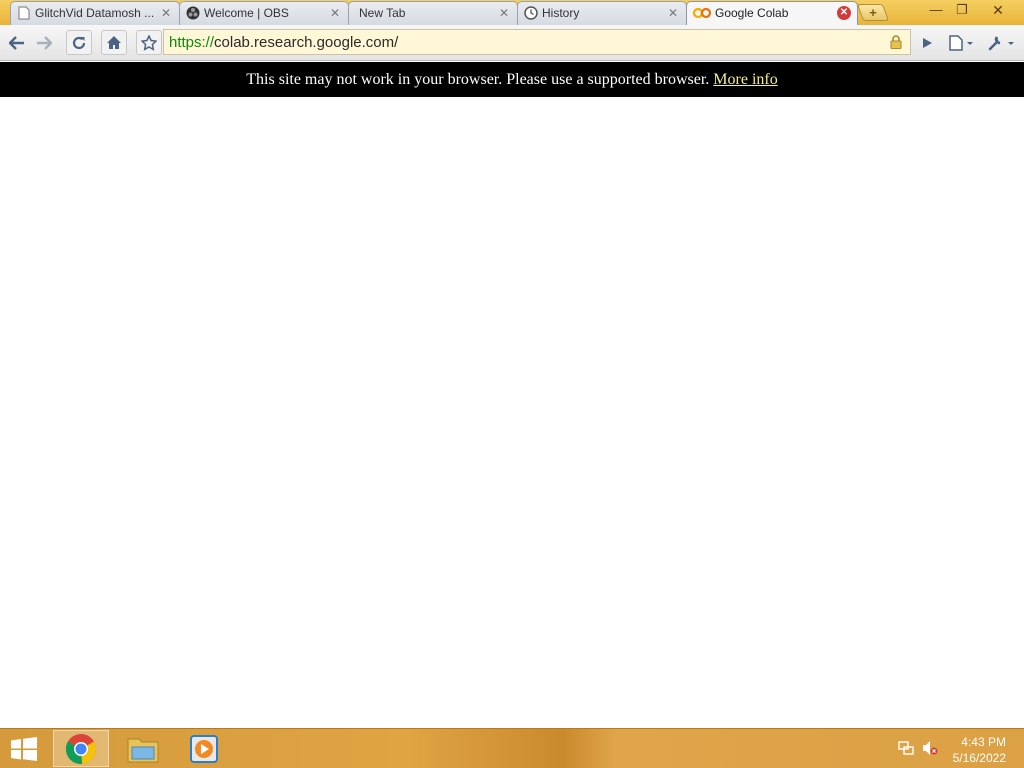 Image resolution: width=1024 pixels, height=768 pixels. I want to click on new-tab-button: +, so click(873, 12).